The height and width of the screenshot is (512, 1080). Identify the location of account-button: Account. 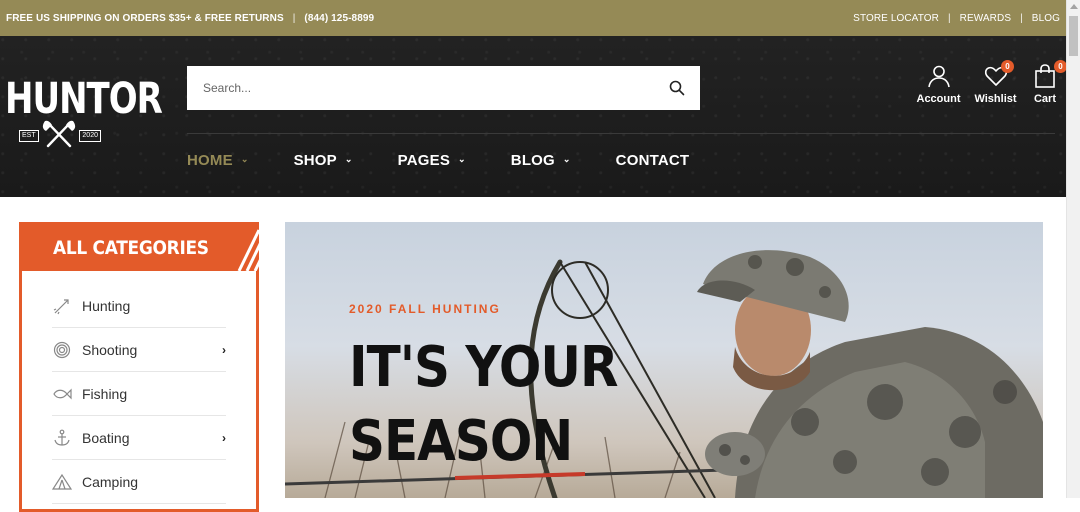
(938, 84).